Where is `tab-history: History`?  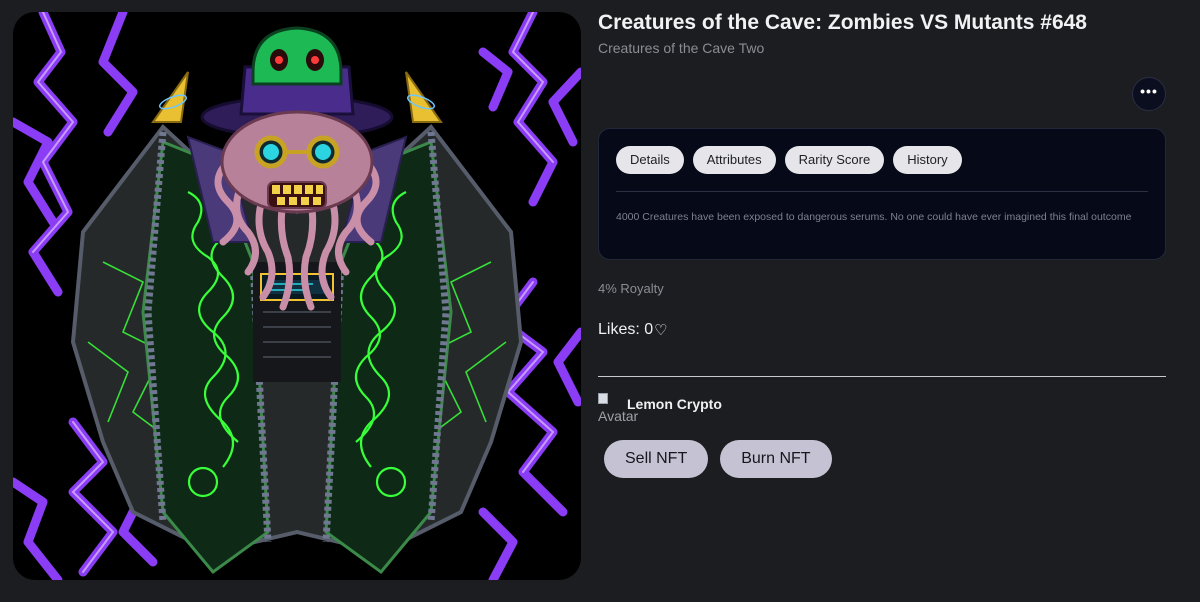 tab-history: History is located at coordinates (927, 160).